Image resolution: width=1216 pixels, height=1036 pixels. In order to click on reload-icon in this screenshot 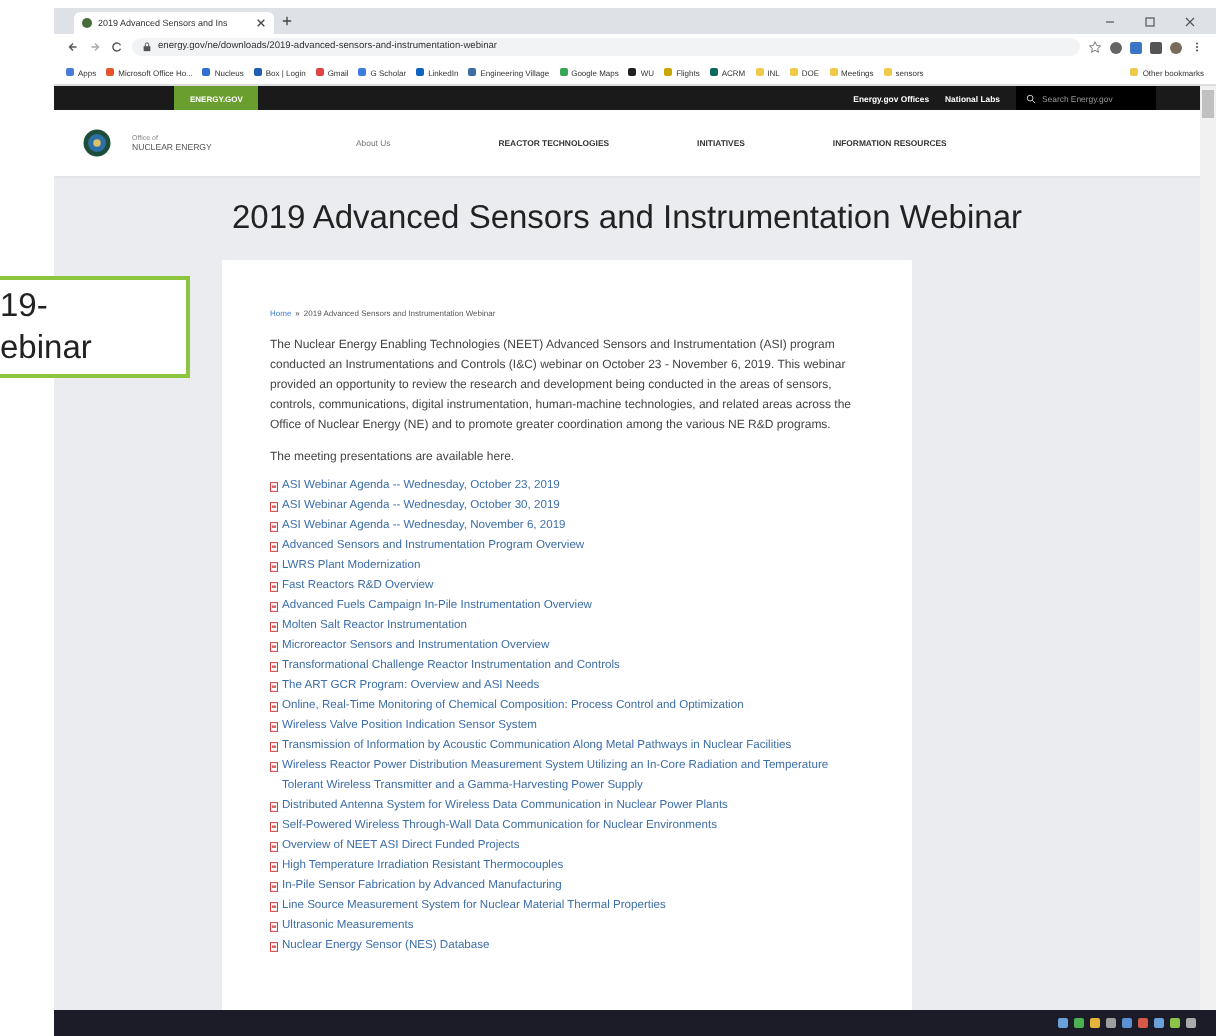, I will do `click(117, 47)`.